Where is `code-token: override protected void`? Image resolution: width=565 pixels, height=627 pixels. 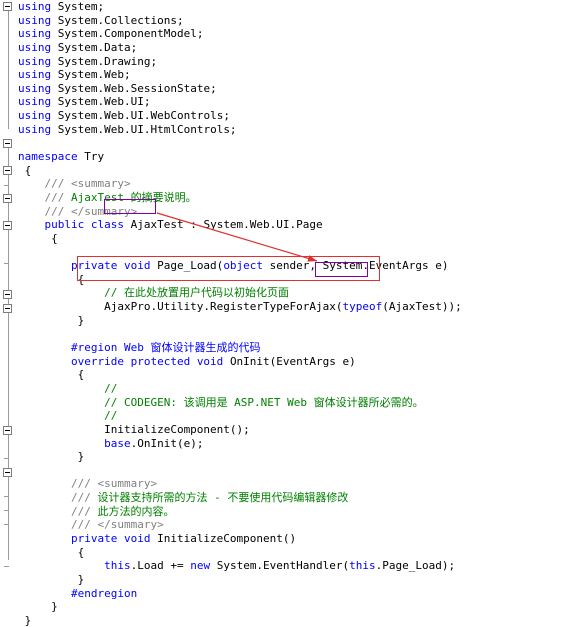 code-token: override protected void is located at coordinates (150, 361).